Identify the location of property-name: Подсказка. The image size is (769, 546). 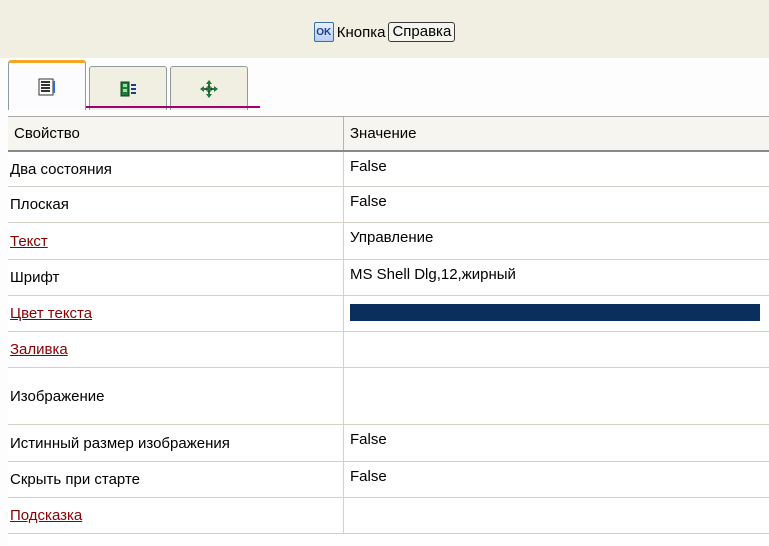
(176, 515).